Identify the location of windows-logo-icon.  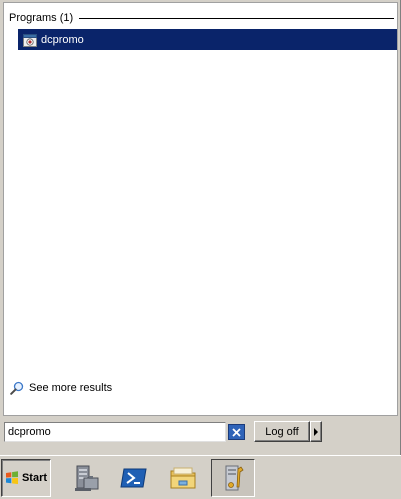
(12, 478).